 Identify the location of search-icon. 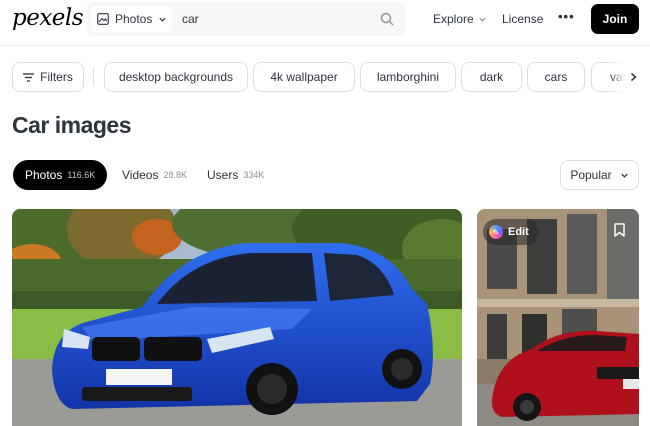
(387, 19).